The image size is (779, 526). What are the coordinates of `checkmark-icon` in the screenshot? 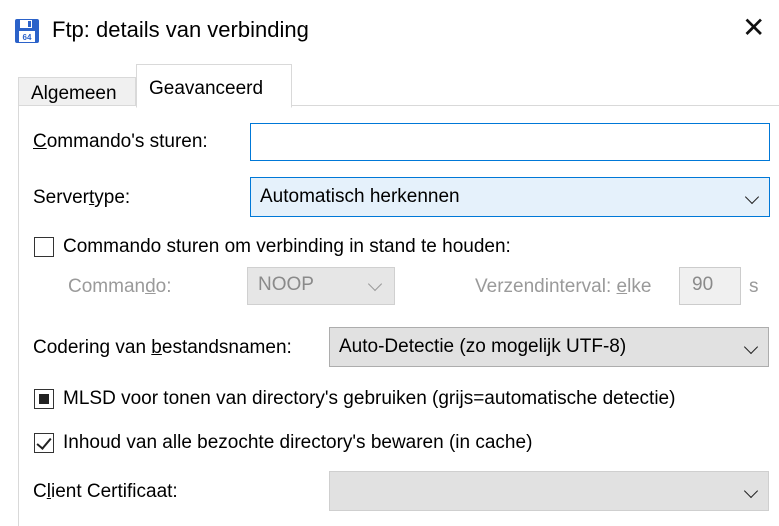 It's located at (44, 442).